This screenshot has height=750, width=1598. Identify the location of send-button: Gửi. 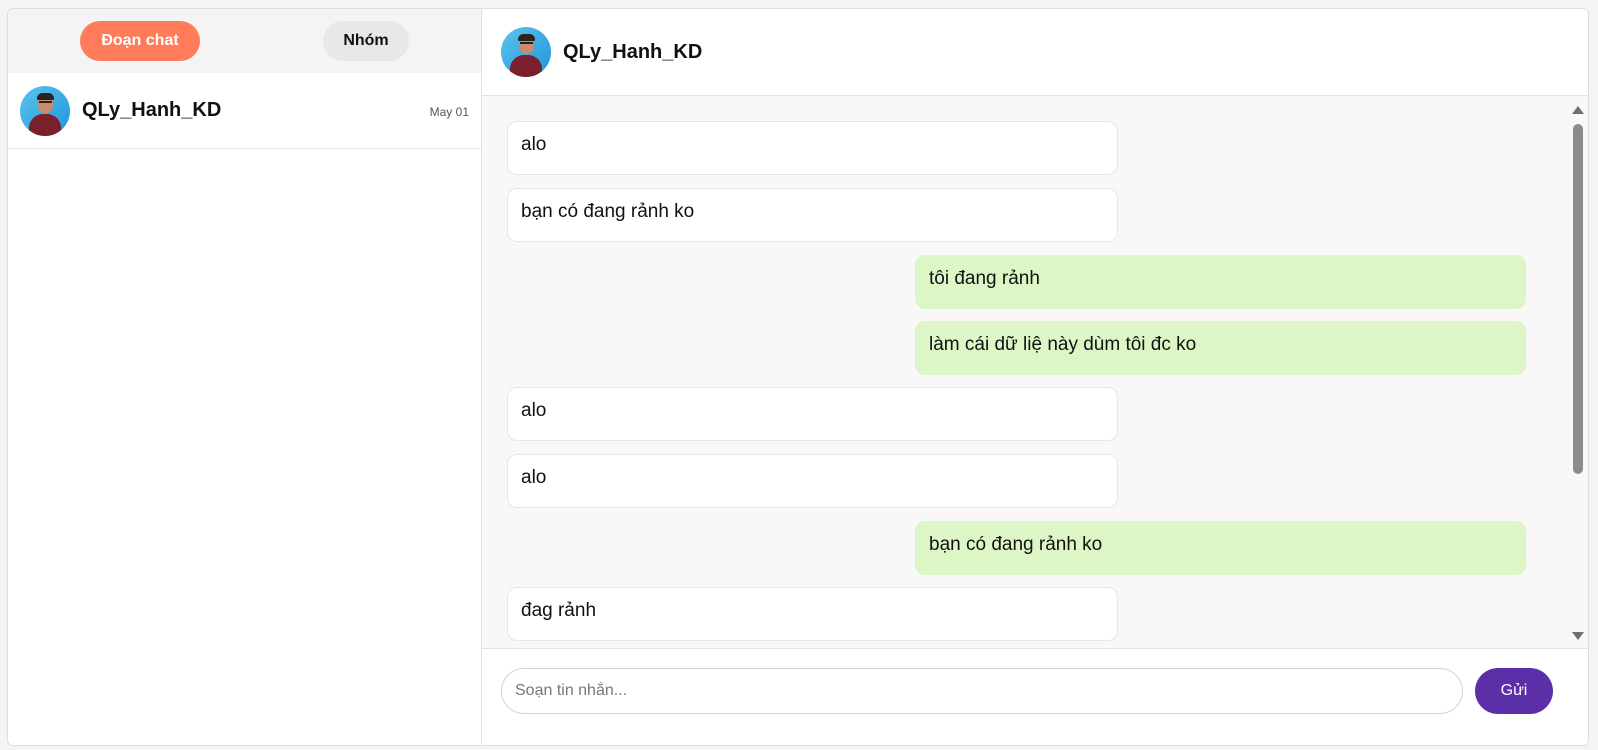
(1514, 691).